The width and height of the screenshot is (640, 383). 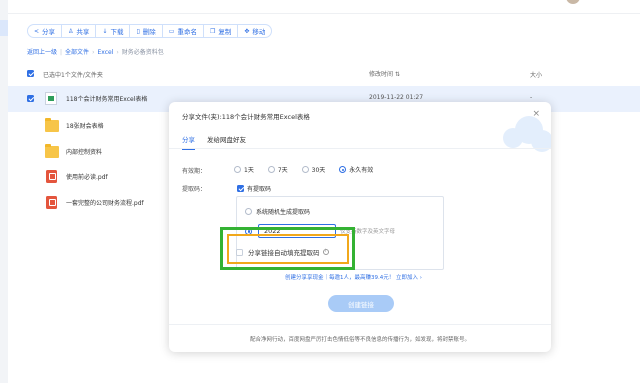 I want to click on delete-button: ▯ 删除, so click(x=146, y=31).